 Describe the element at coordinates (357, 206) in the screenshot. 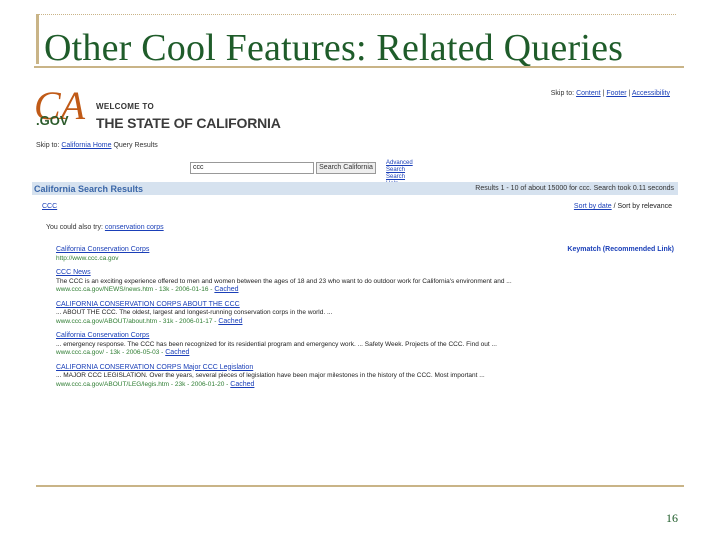

I see `sort-row: CCC Sort by date / Sort by relevance` at that location.